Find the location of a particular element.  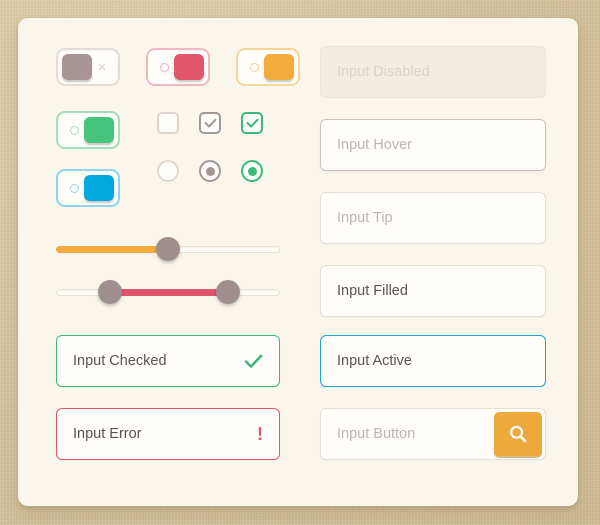

checkbox-checked-green is located at coordinates (252, 123).